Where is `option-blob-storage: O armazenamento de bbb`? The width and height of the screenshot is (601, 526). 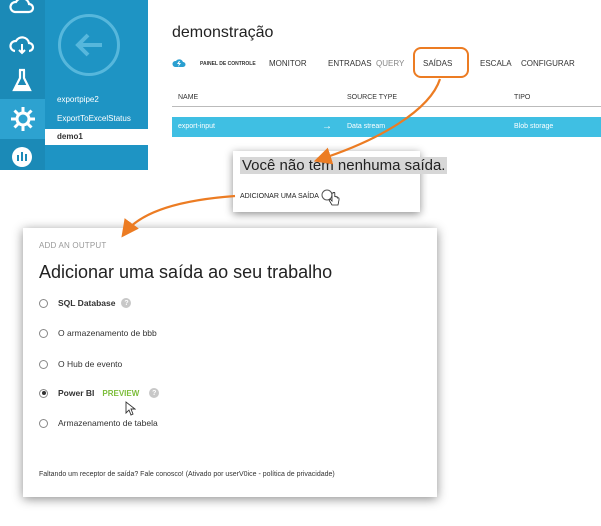 option-blob-storage: O armazenamento de bbb is located at coordinates (98, 333).